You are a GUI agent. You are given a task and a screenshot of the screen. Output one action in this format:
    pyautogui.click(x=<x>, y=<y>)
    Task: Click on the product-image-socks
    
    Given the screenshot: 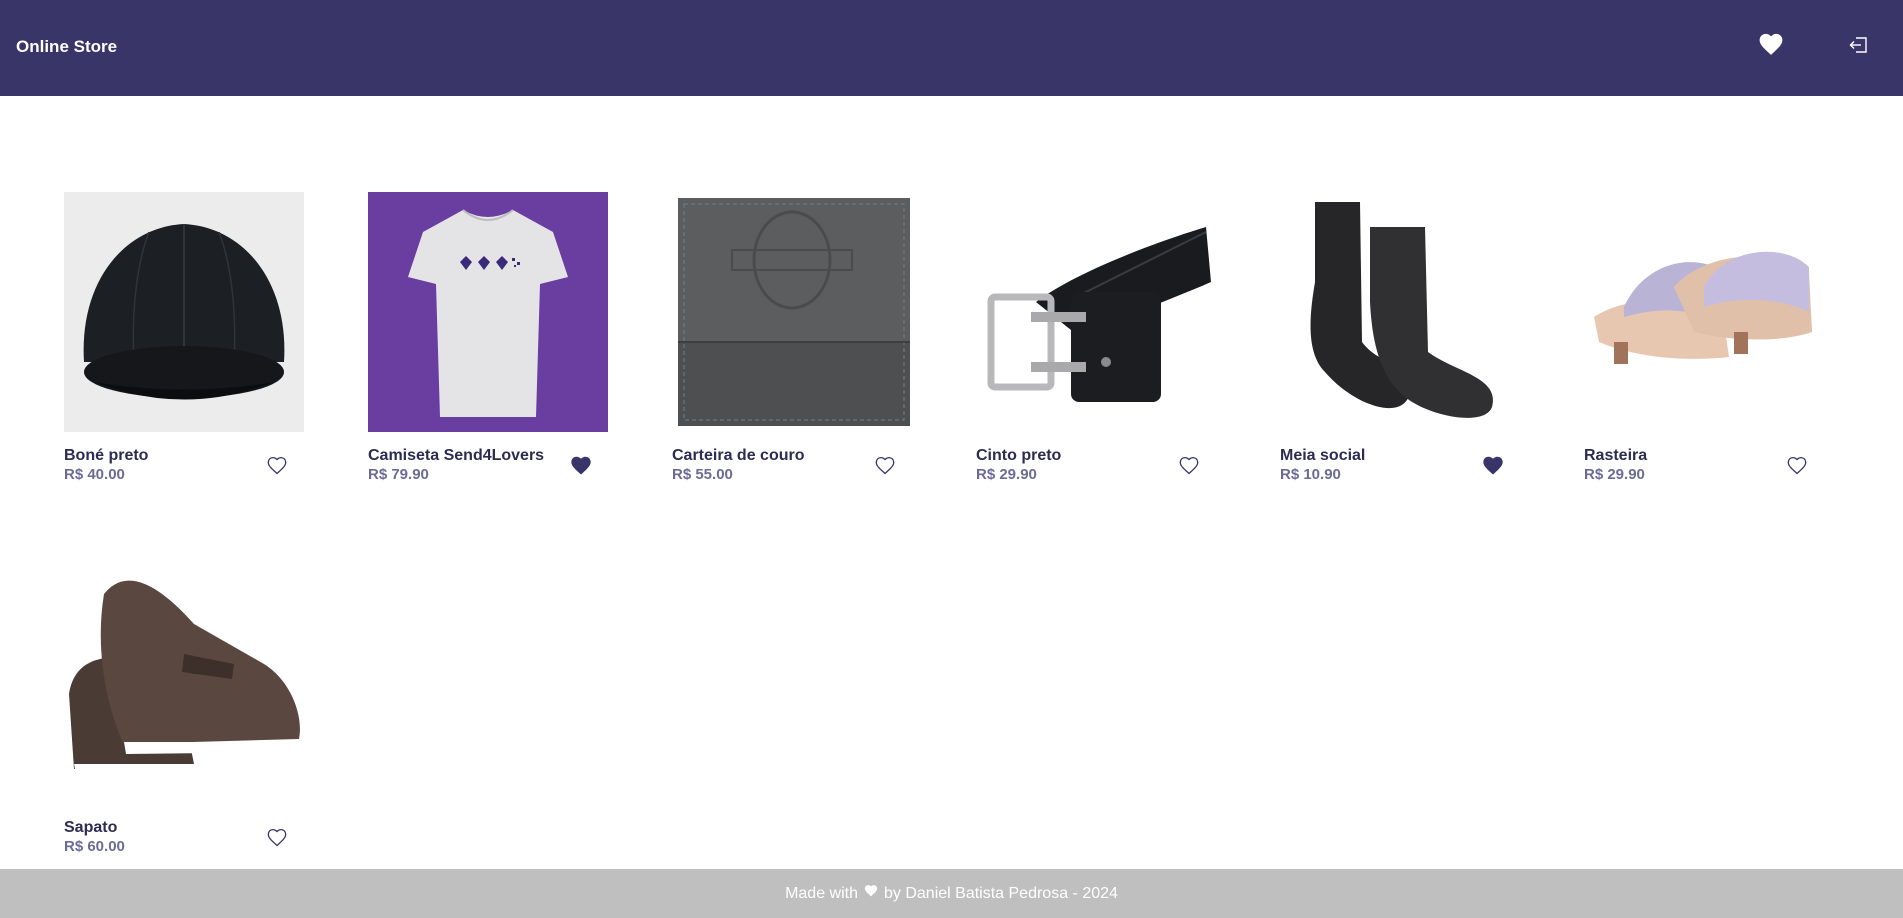 What is the action you would take?
    pyautogui.click(x=1400, y=312)
    